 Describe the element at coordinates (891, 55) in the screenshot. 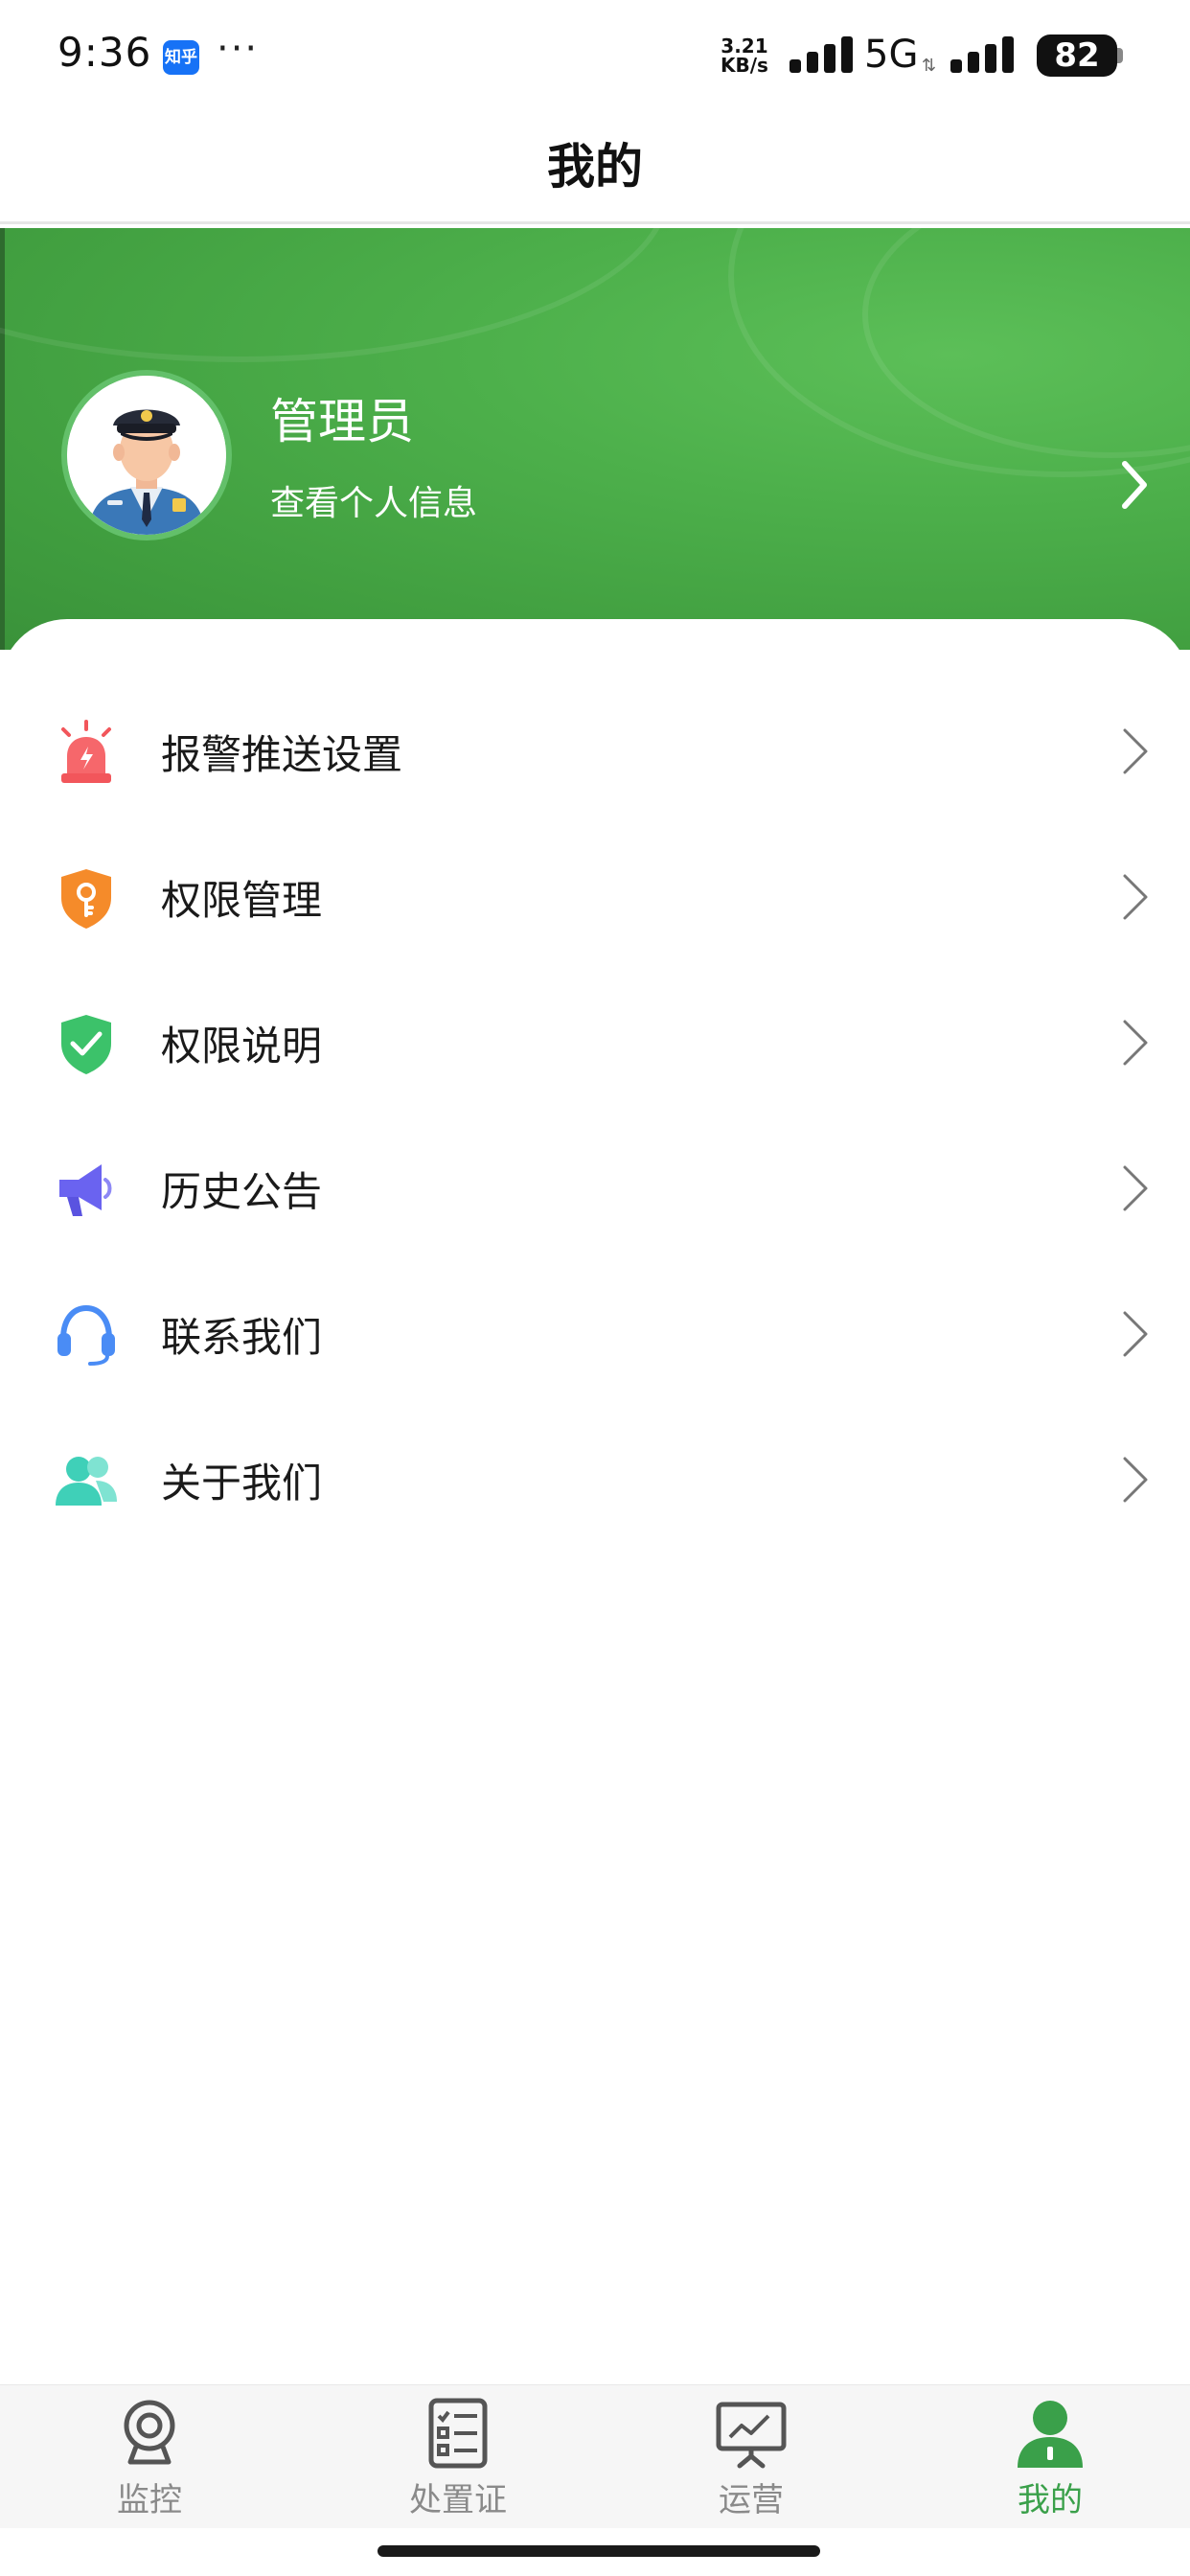

I see `network-type: 5G` at that location.